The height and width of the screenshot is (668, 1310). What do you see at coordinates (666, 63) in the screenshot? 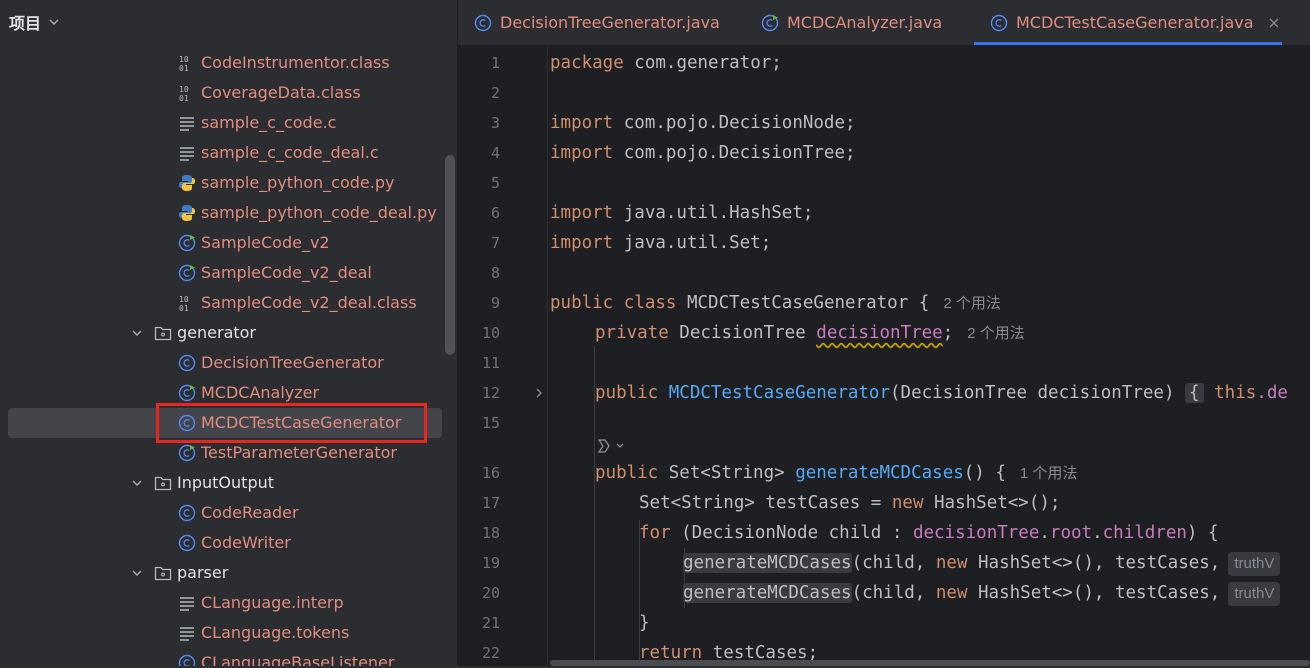
I see `code-line-1: package com.generator;` at bounding box center [666, 63].